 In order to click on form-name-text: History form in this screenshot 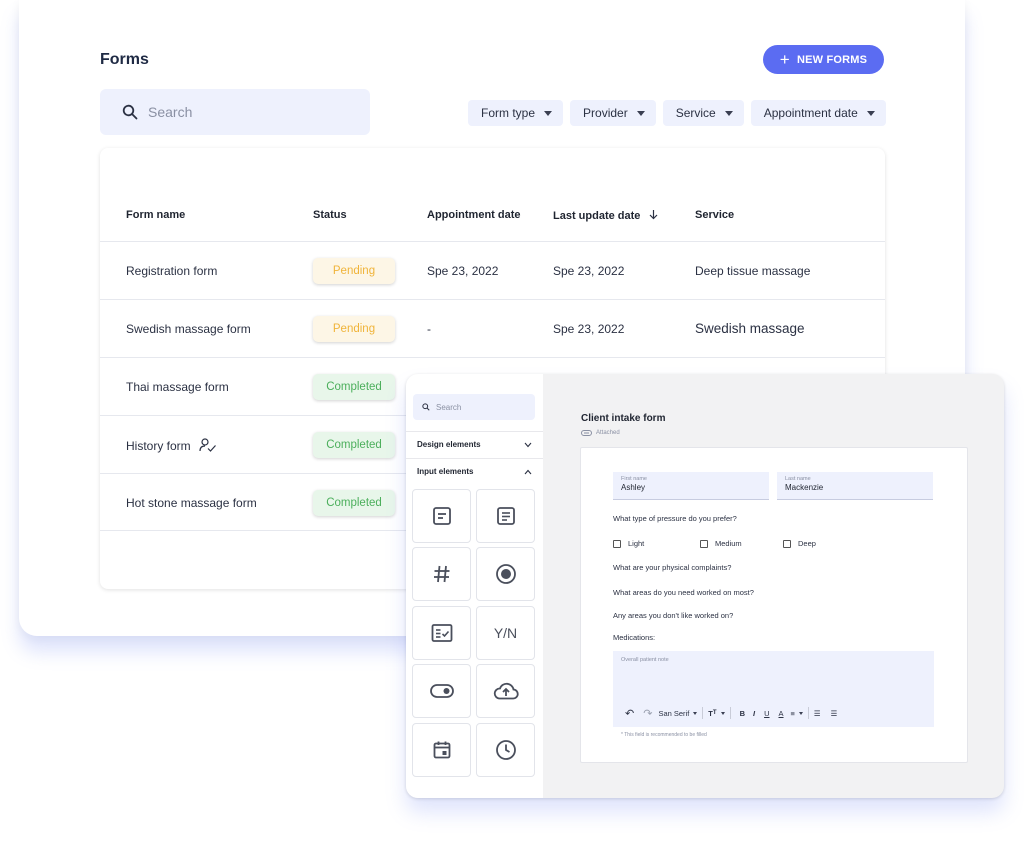, I will do `click(158, 446)`.